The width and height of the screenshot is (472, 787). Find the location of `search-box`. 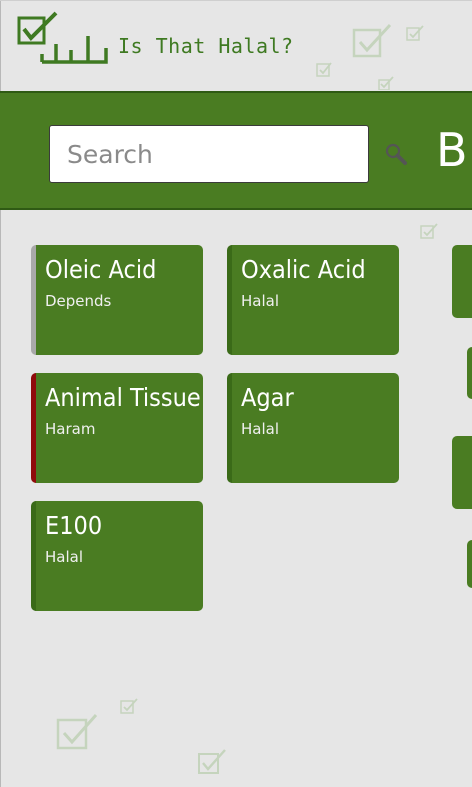

search-box is located at coordinates (228, 154).